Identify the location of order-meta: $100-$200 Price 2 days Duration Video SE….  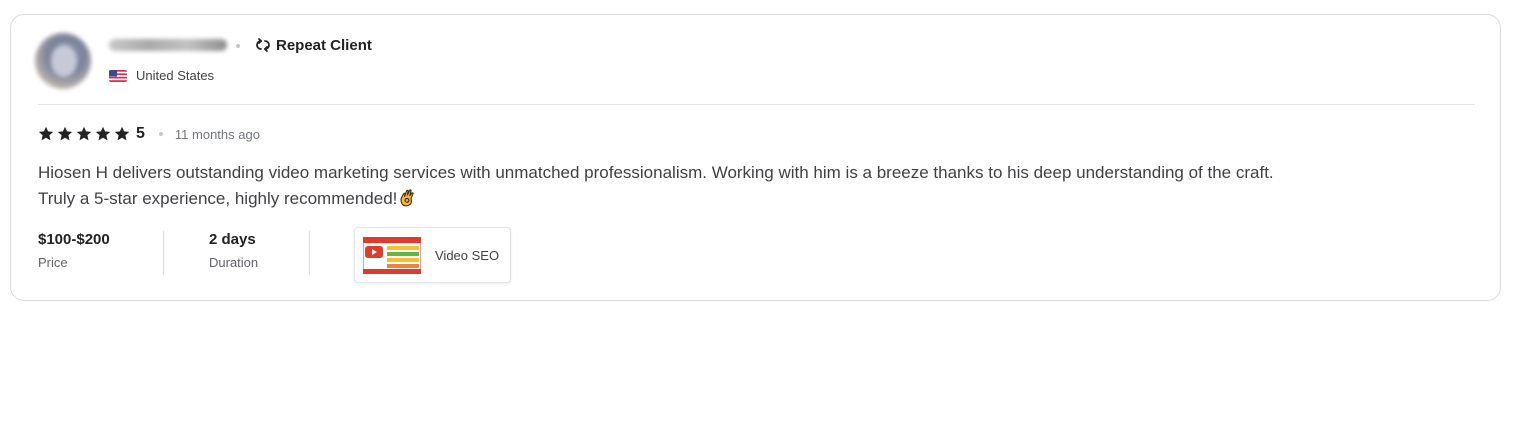
(274, 255).